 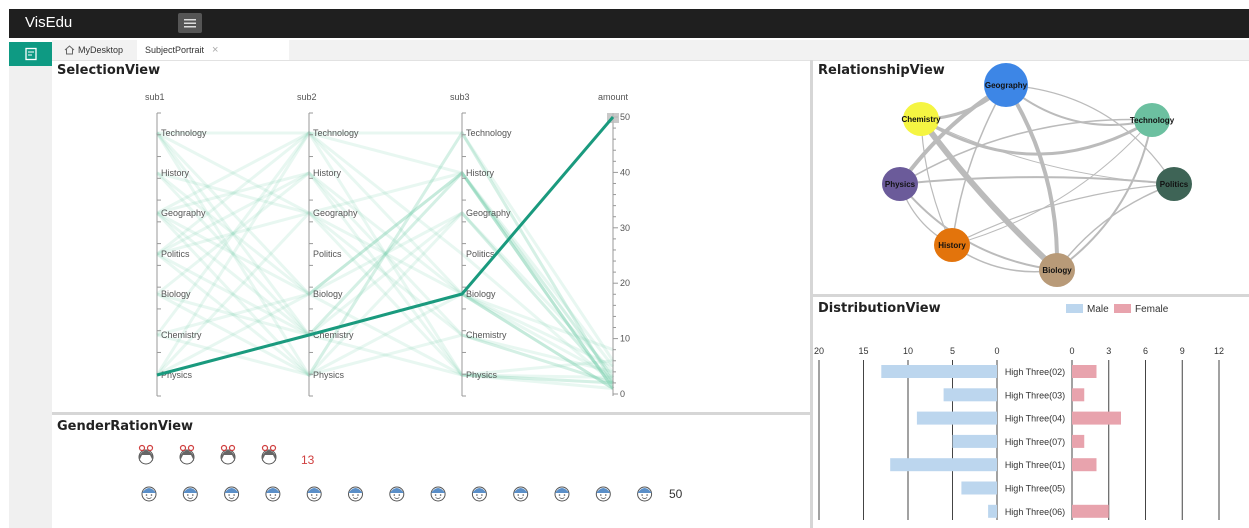 I want to click on relationship-view-title: RelationshipView, so click(x=881, y=70).